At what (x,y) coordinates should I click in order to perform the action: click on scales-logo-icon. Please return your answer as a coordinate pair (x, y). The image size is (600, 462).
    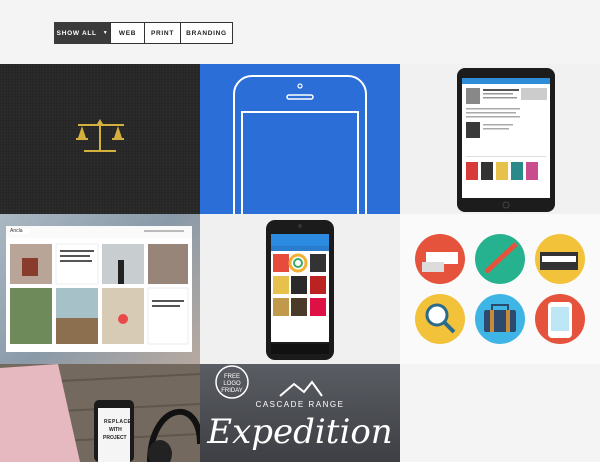
    Looking at the image, I should click on (100, 135).